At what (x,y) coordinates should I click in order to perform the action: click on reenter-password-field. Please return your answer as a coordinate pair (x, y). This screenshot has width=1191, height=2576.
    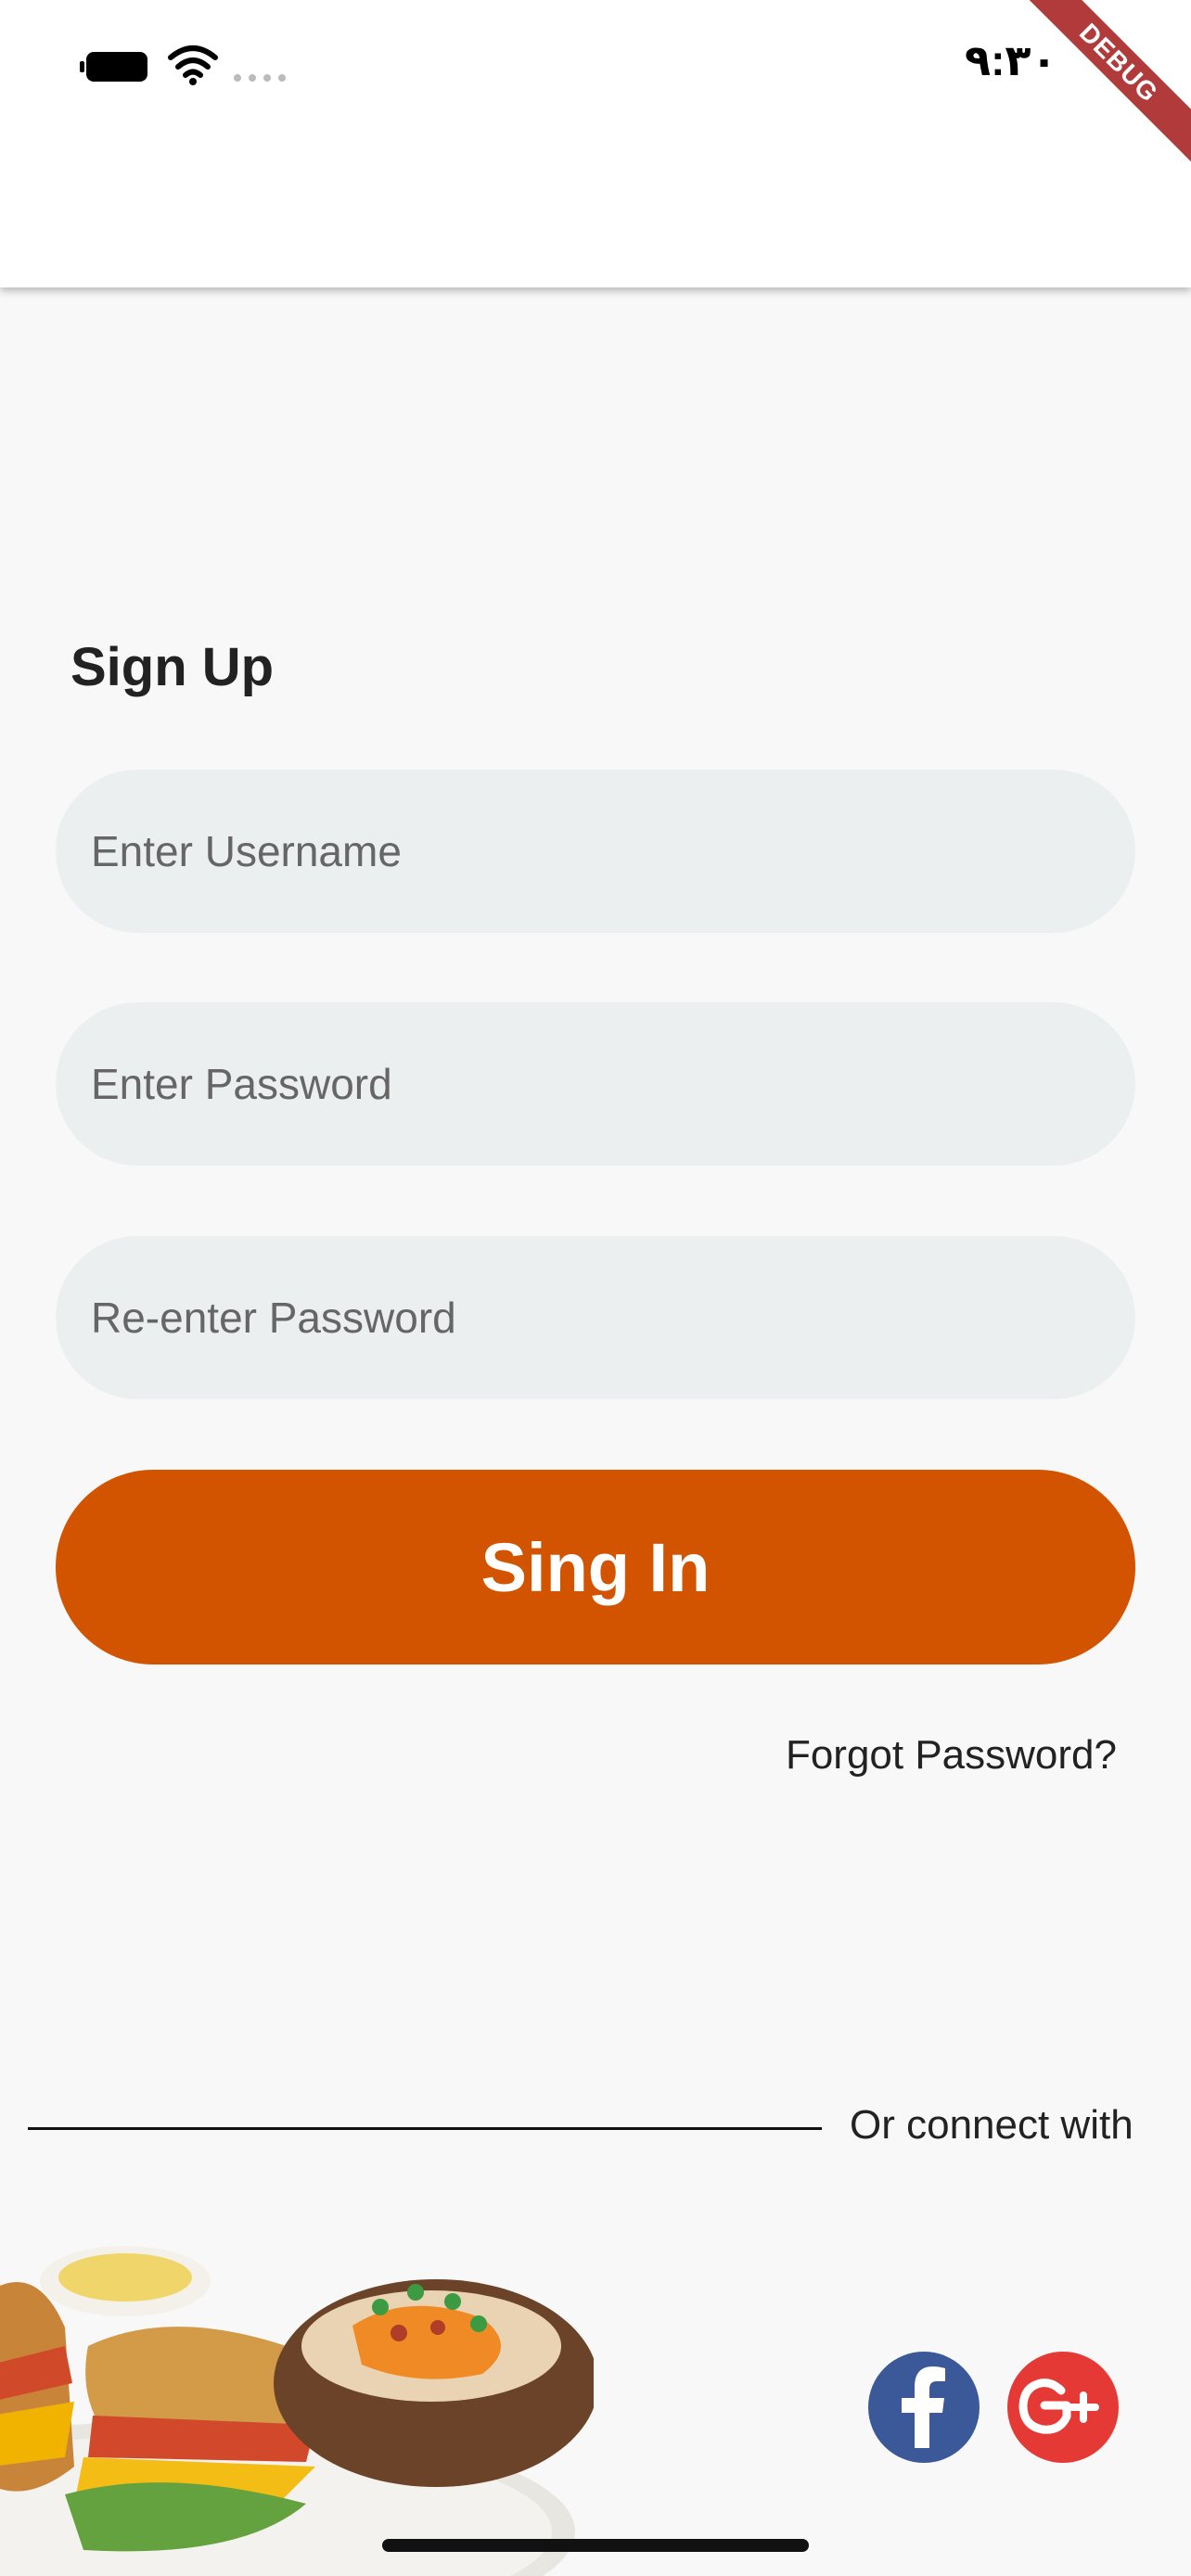
    Looking at the image, I should click on (595, 1317).